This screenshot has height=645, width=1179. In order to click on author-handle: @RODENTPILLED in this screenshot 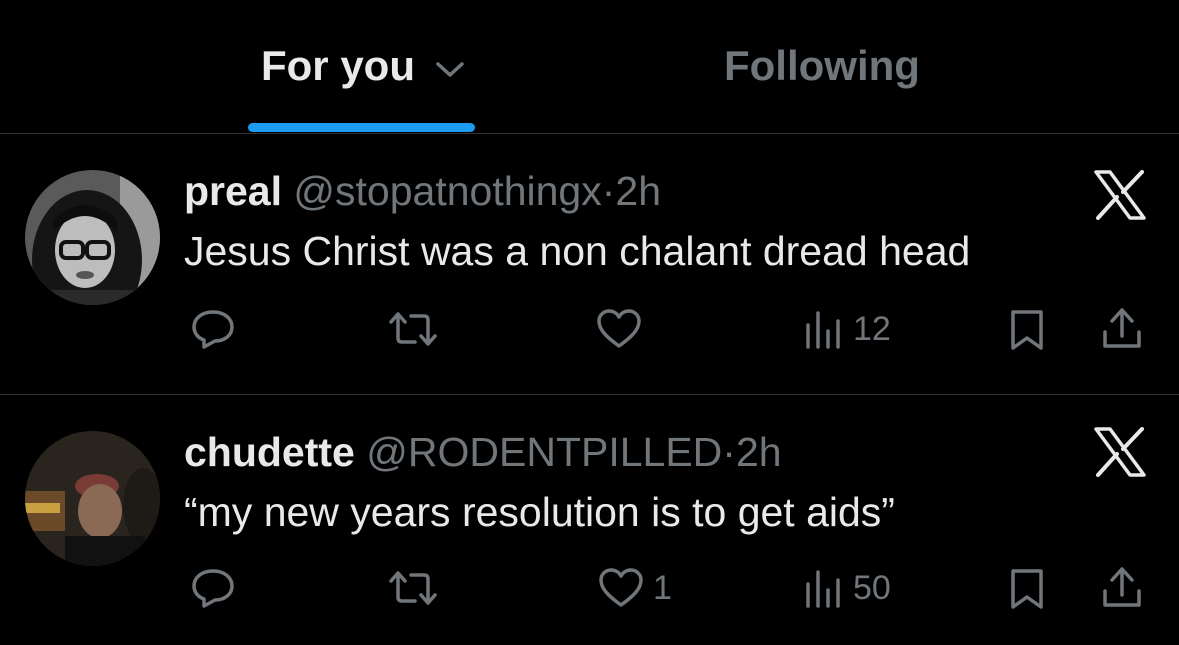, I will do `click(544, 452)`.